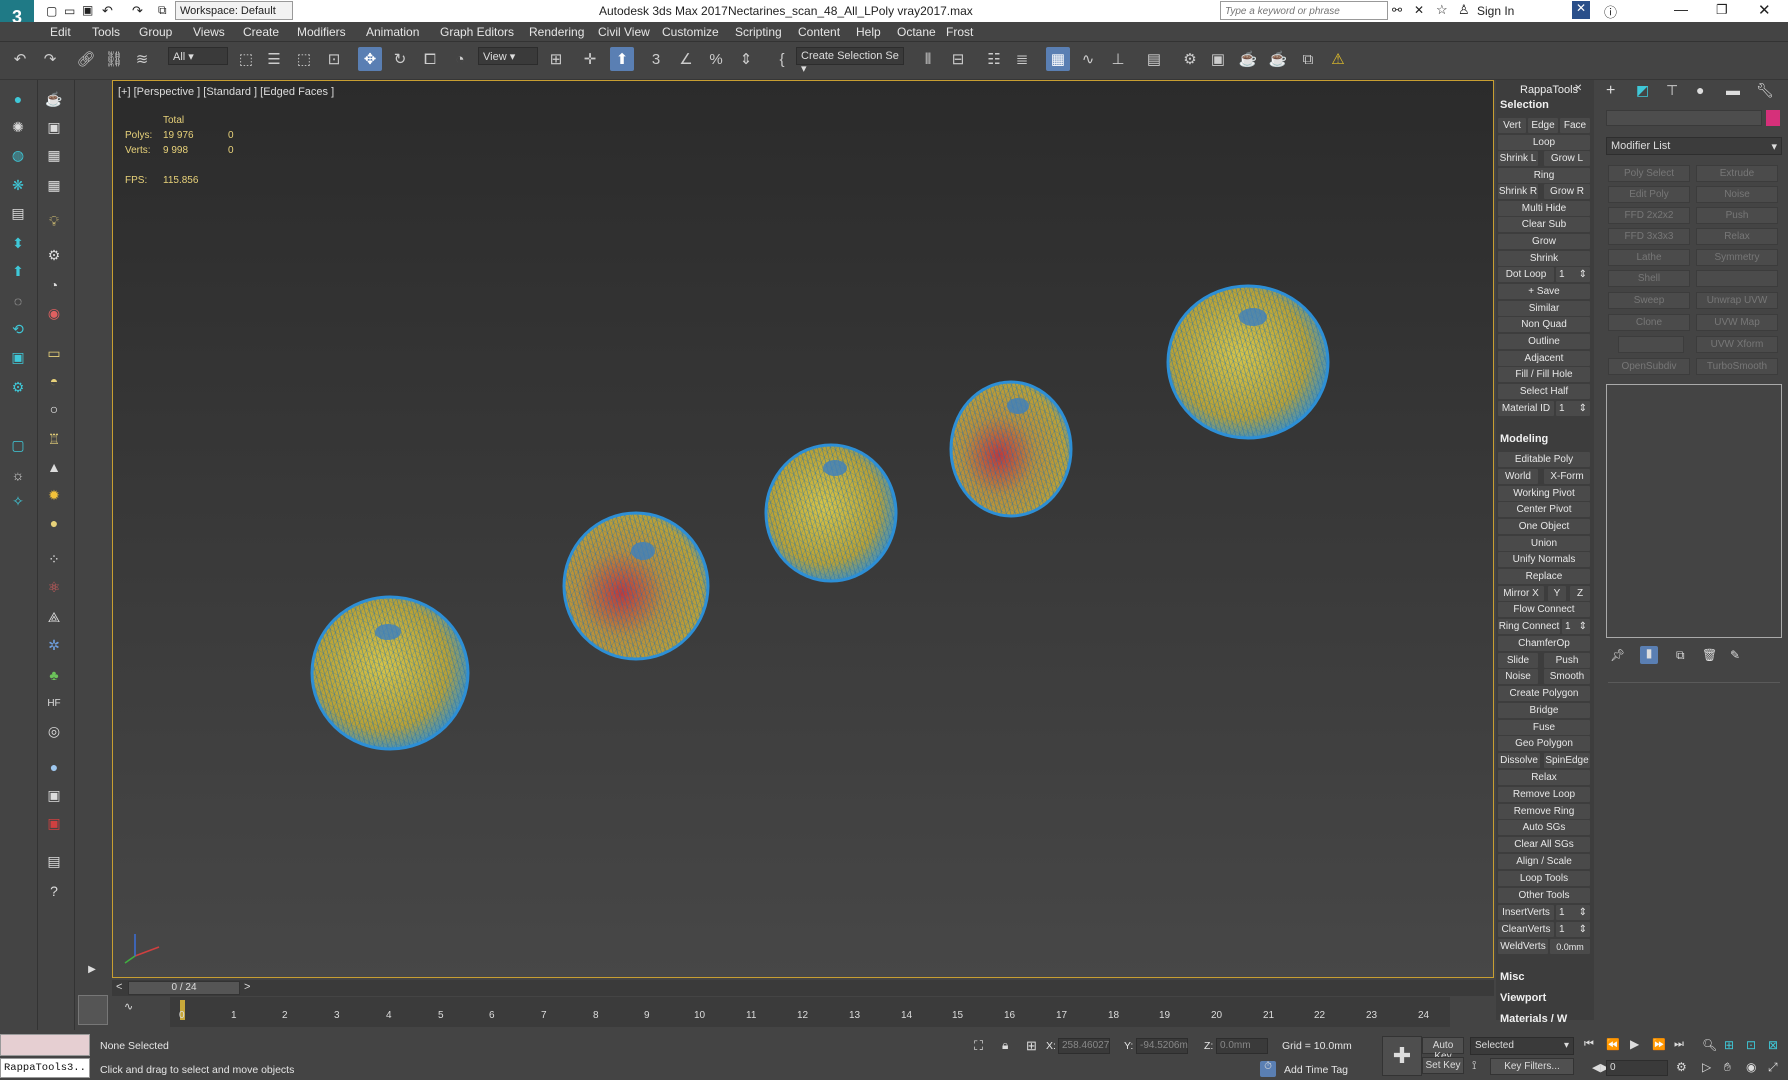  I want to click on motion-tab-icon: ●, so click(1700, 90).